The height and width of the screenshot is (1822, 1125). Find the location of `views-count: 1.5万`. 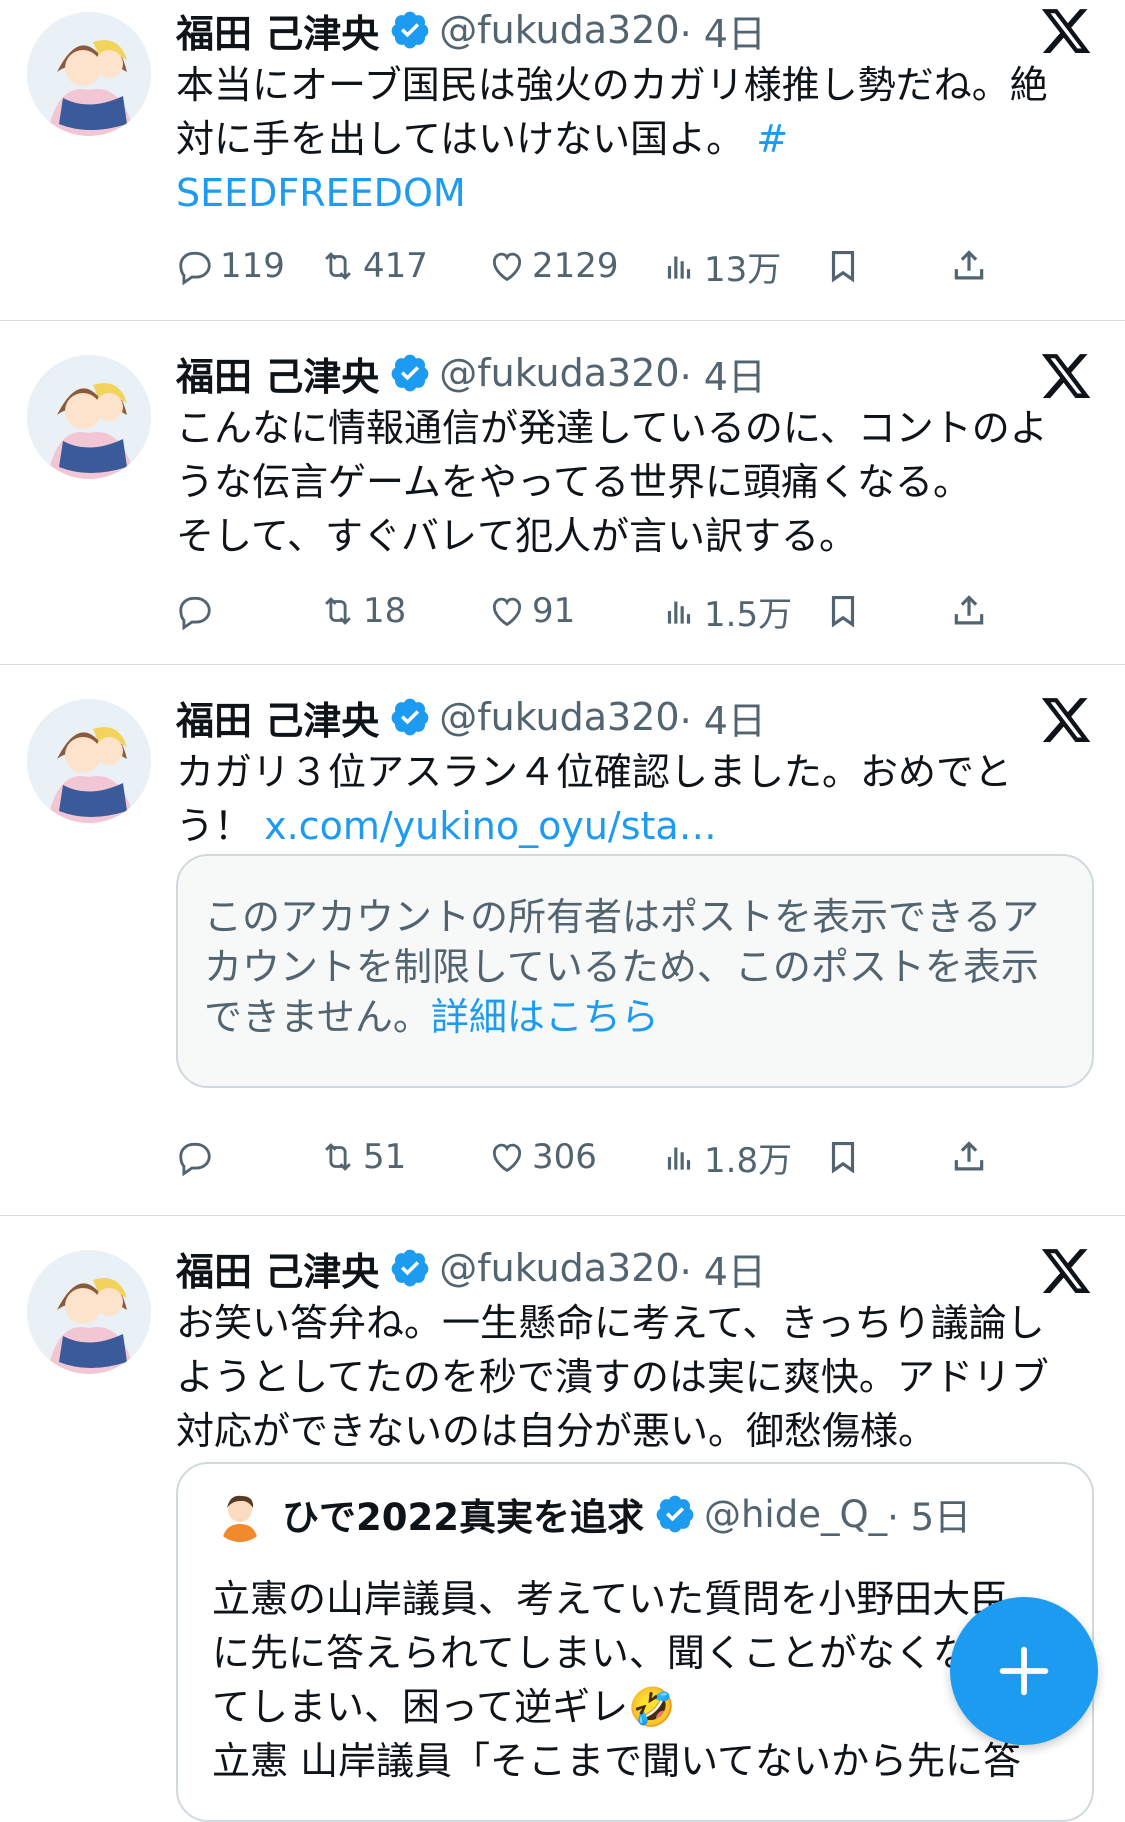

views-count: 1.5万 is located at coordinates (748, 614).